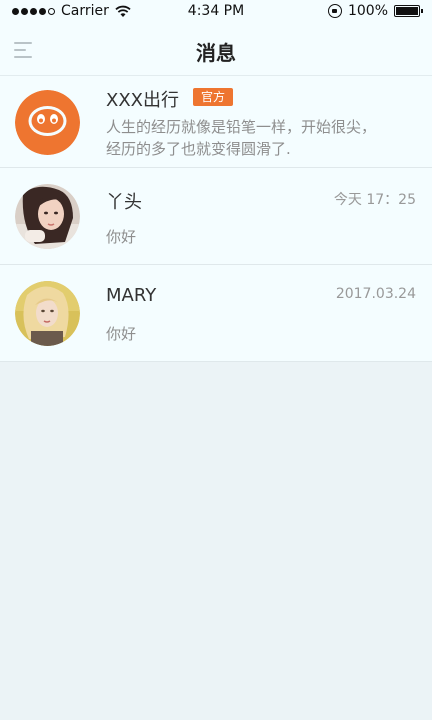 The width and height of the screenshot is (432, 720). Describe the element at coordinates (367, 11) in the screenshot. I see `battery-percentage: 100%` at that location.